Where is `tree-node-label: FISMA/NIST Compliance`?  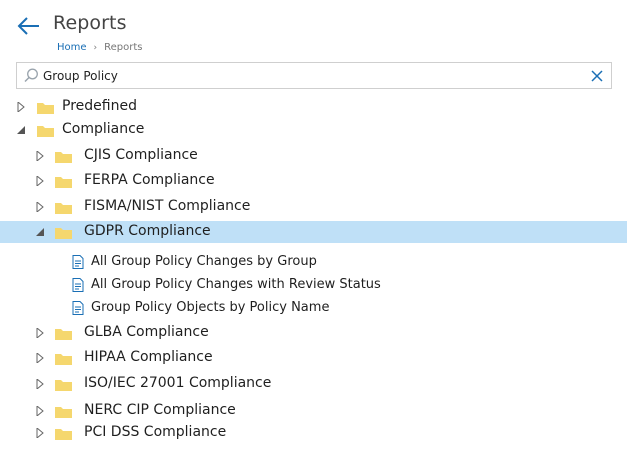
tree-node-label: FISMA/NIST Compliance is located at coordinates (167, 206).